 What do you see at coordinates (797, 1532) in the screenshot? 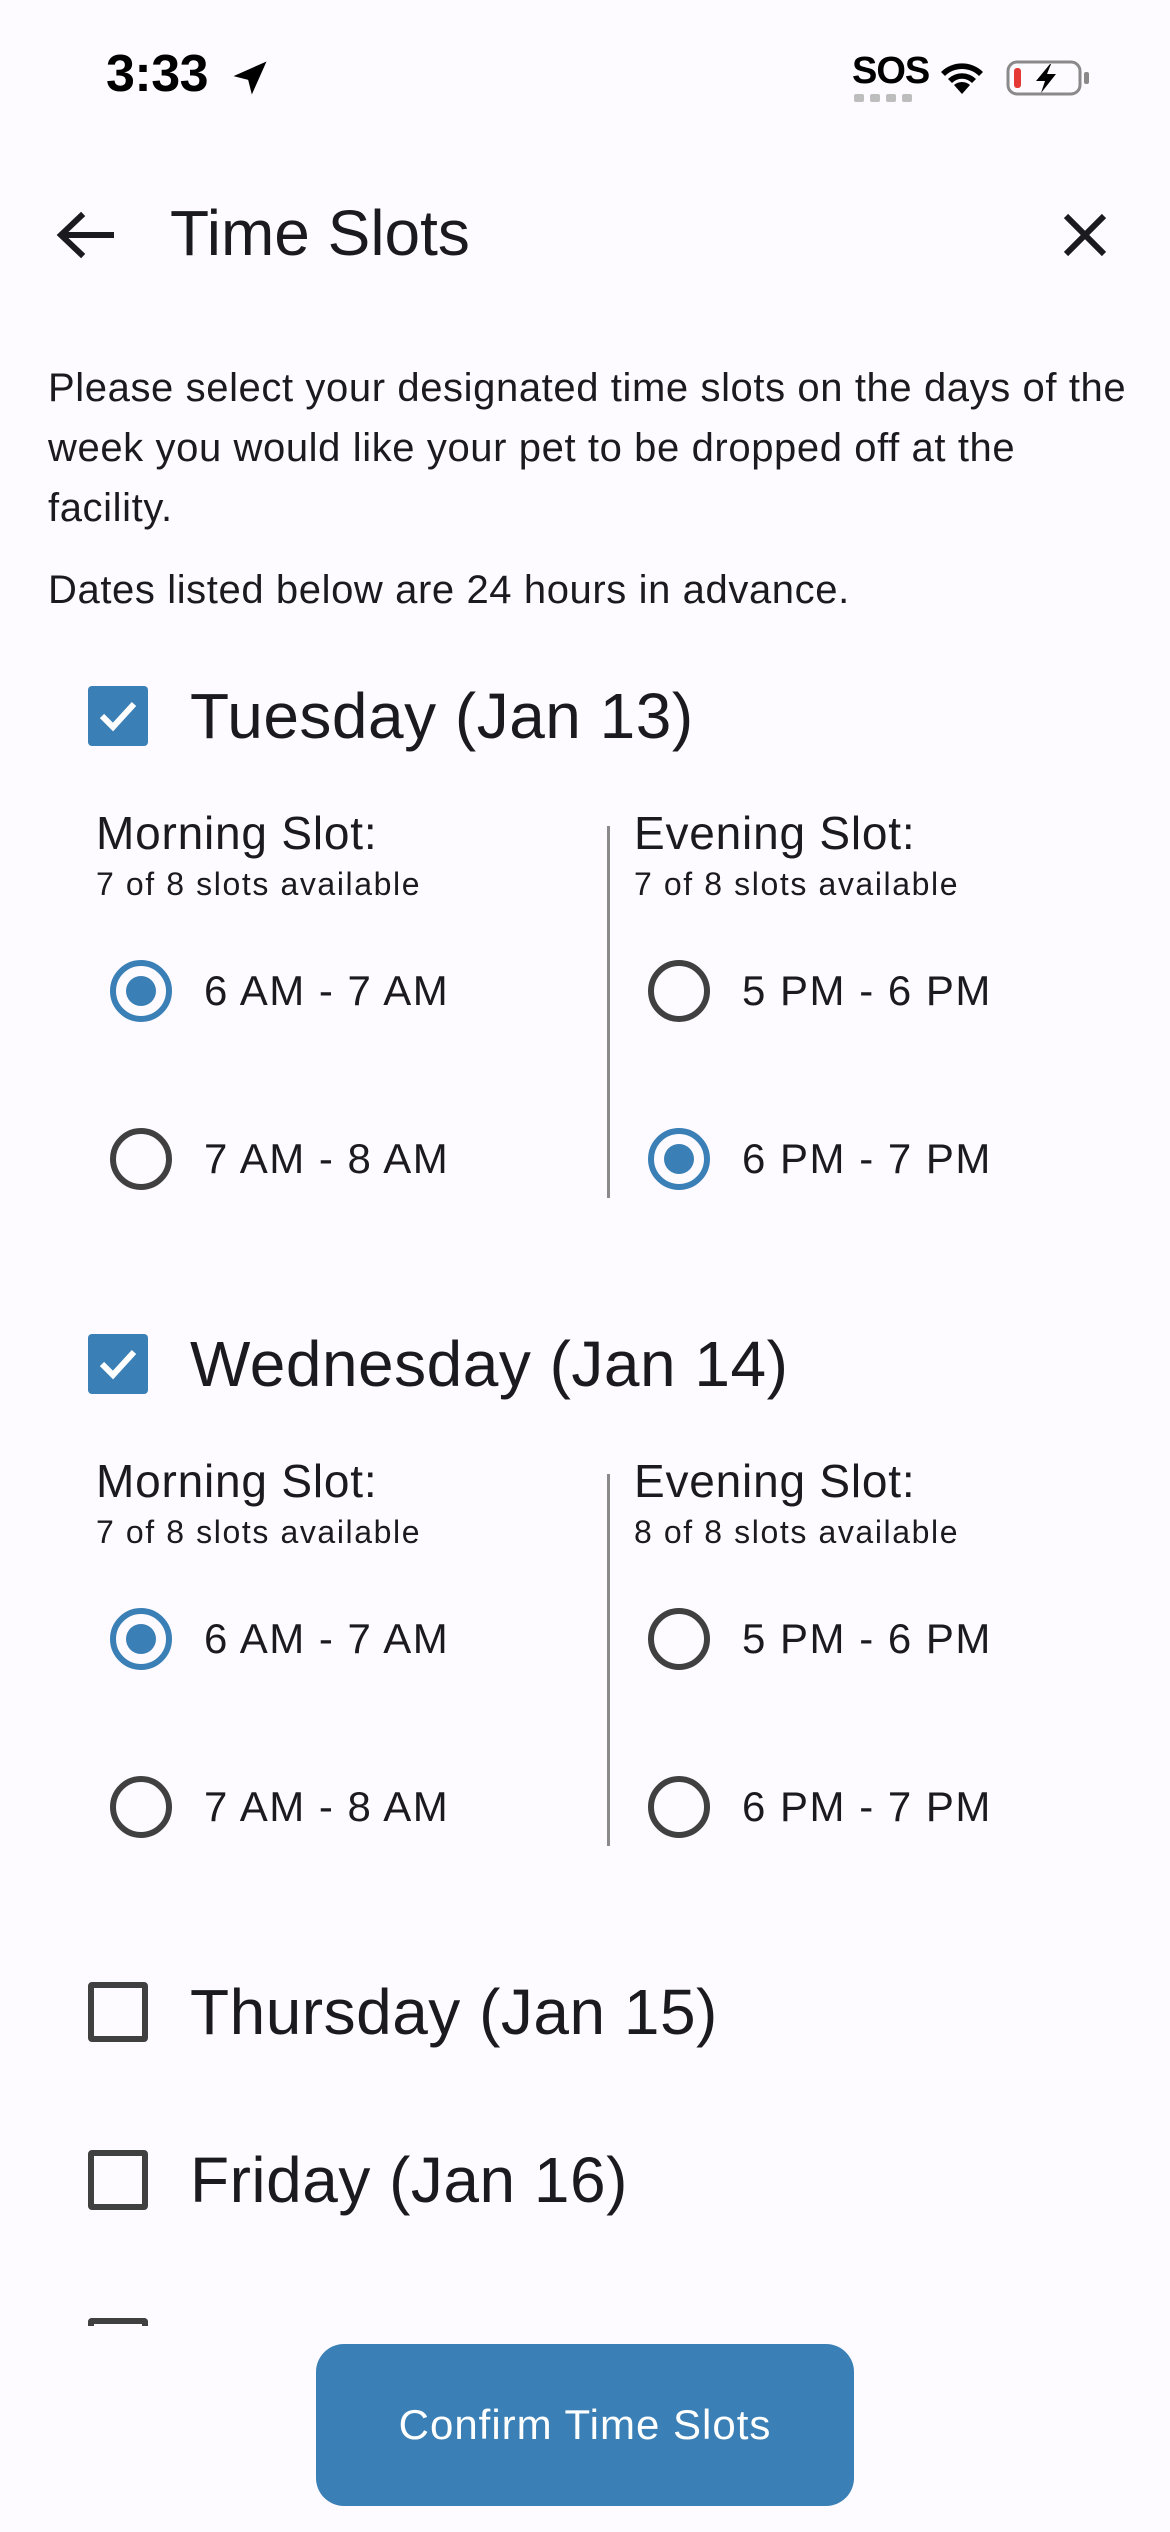
I see `slot-availability: 8 of 8 slots available` at bounding box center [797, 1532].